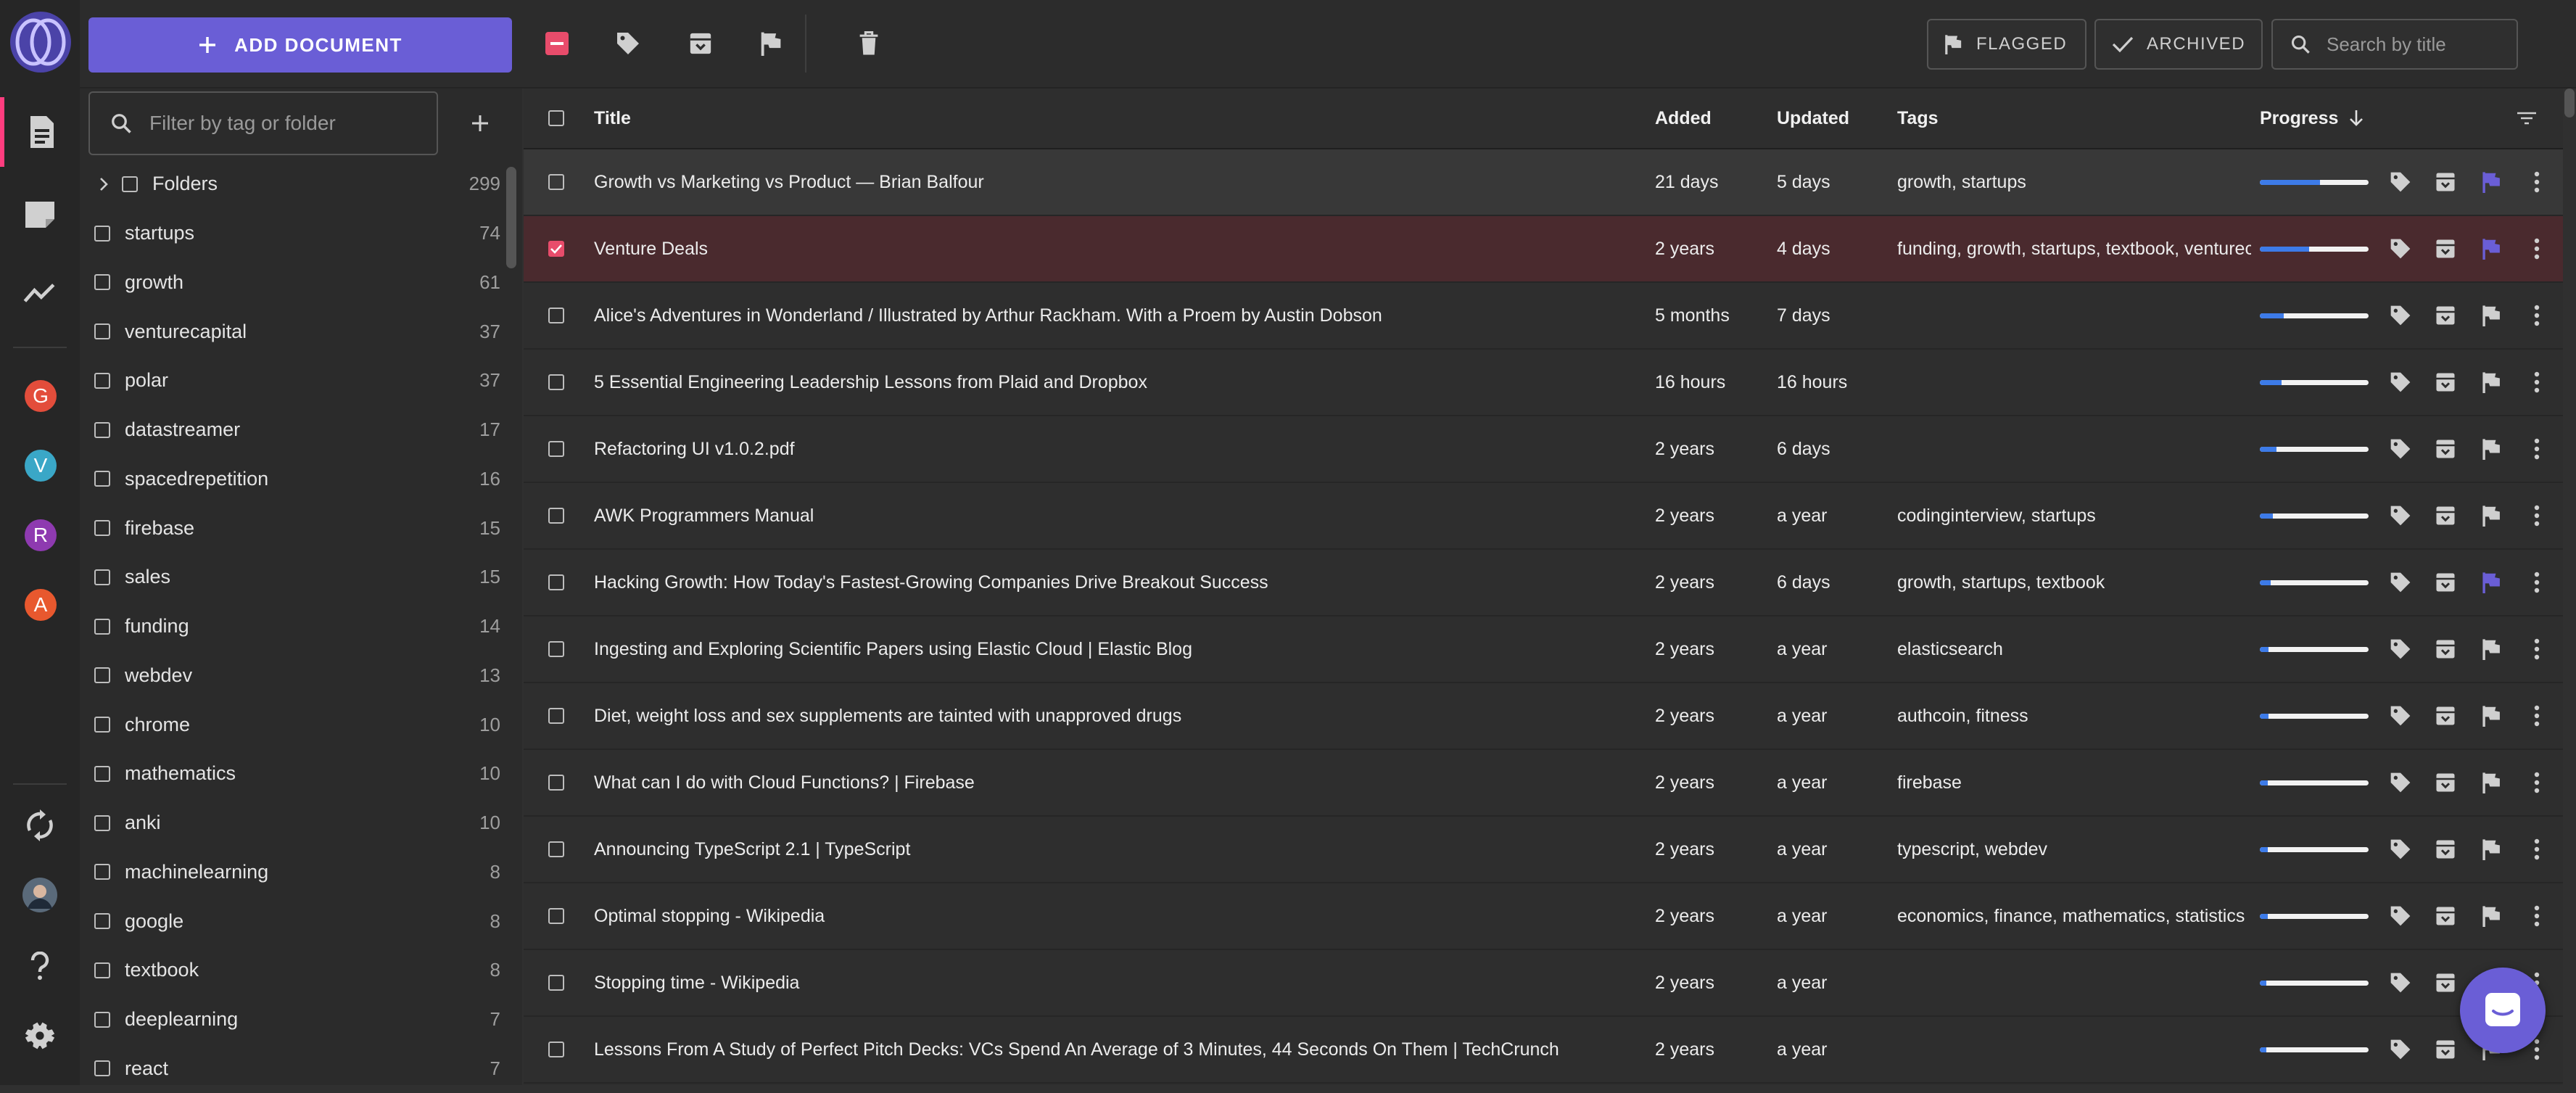  What do you see at coordinates (294, 1068) in the screenshot?
I see `tag-item: react7` at bounding box center [294, 1068].